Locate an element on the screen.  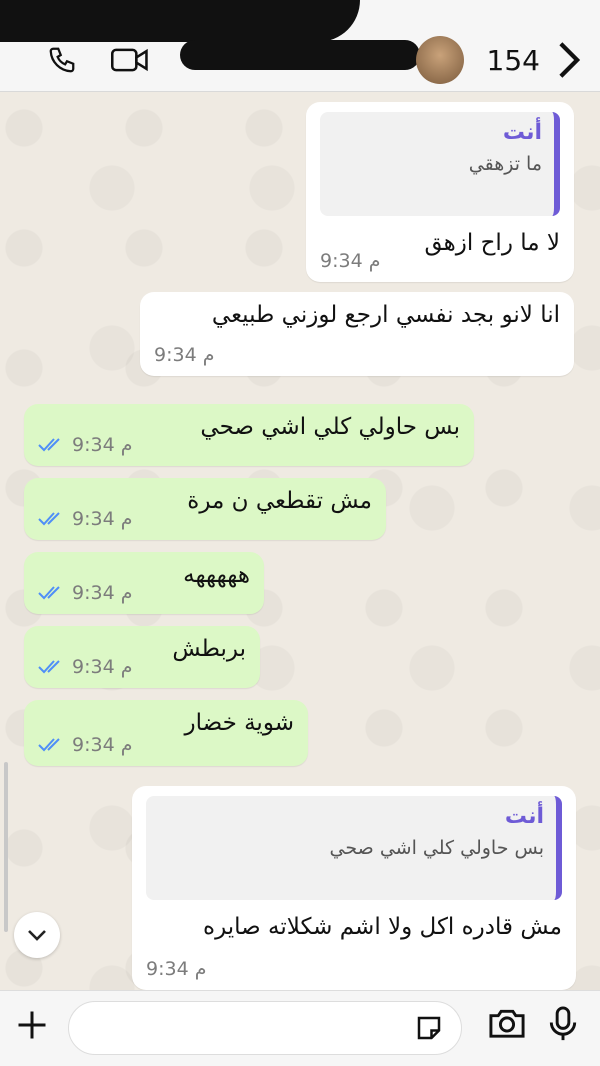
mic-icon is located at coordinates (563, 1026).